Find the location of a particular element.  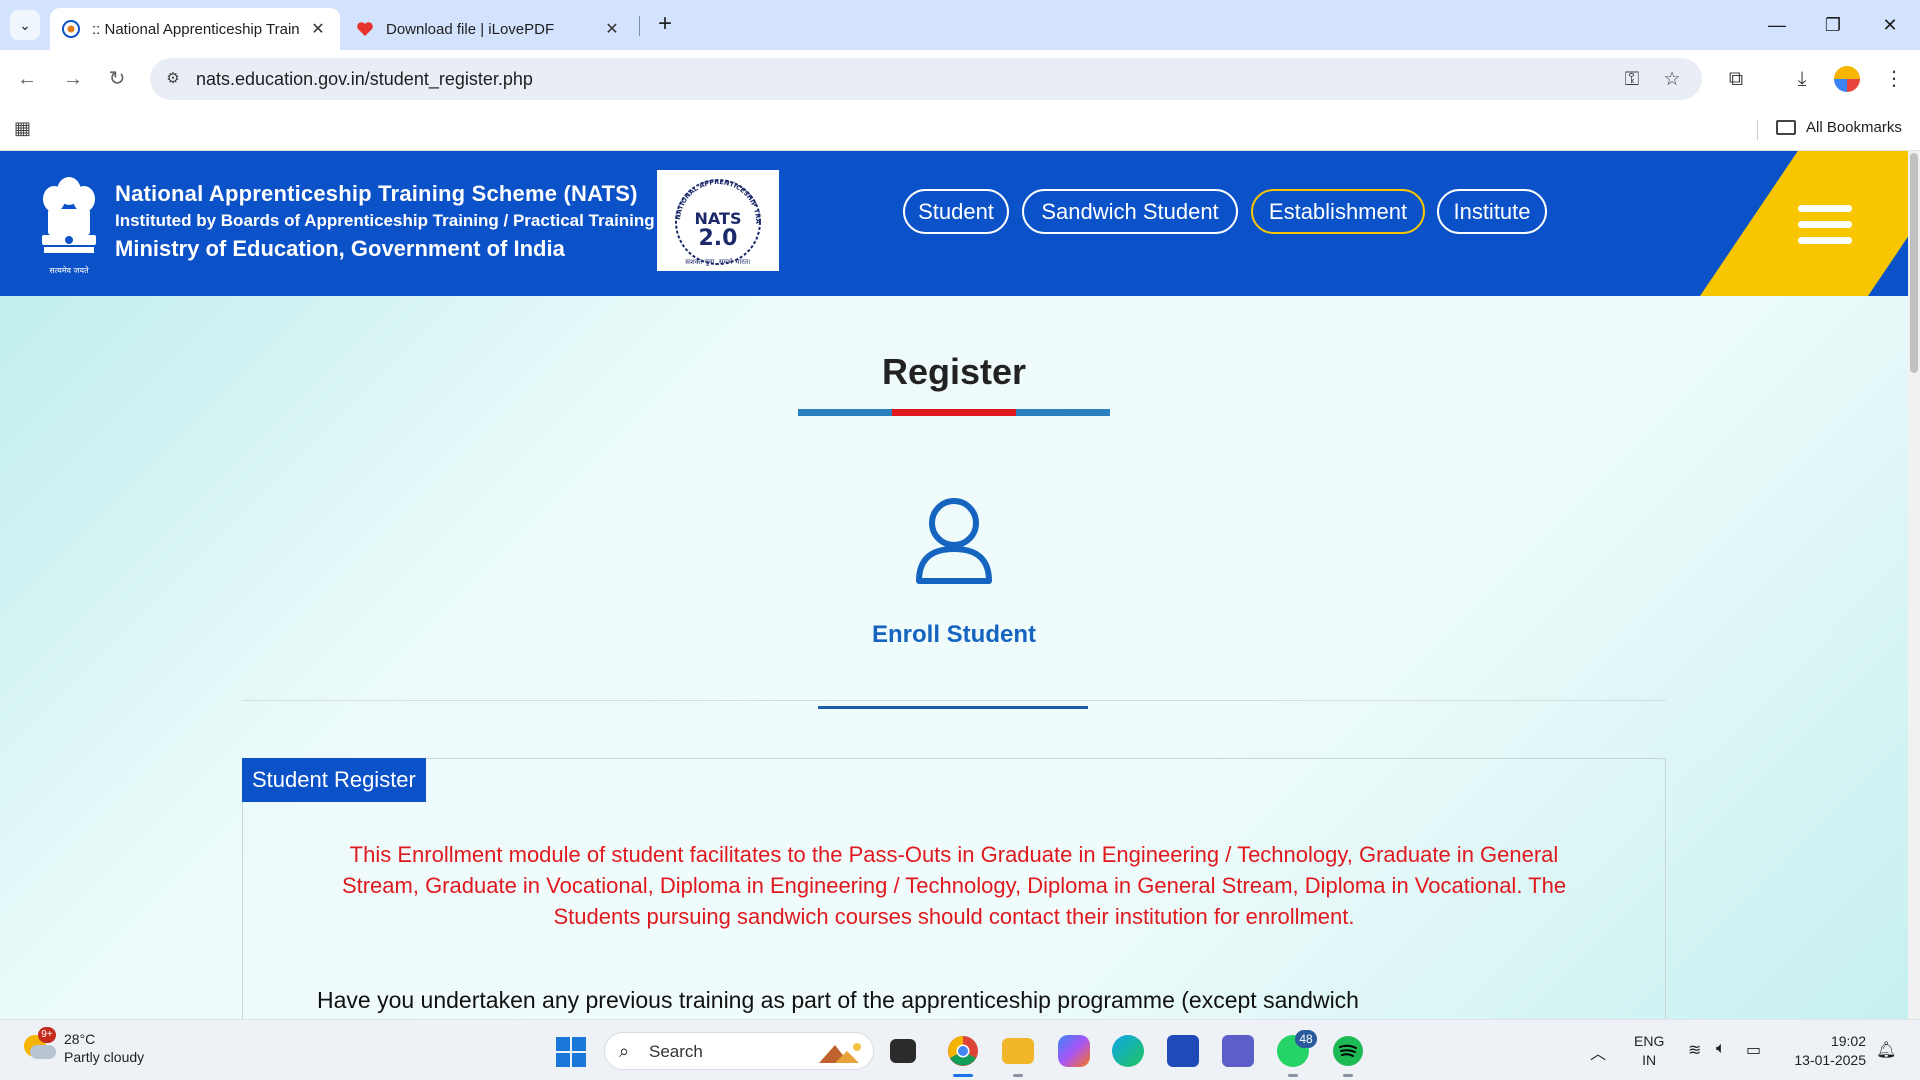

edge-icon is located at coordinates (1128, 1051).